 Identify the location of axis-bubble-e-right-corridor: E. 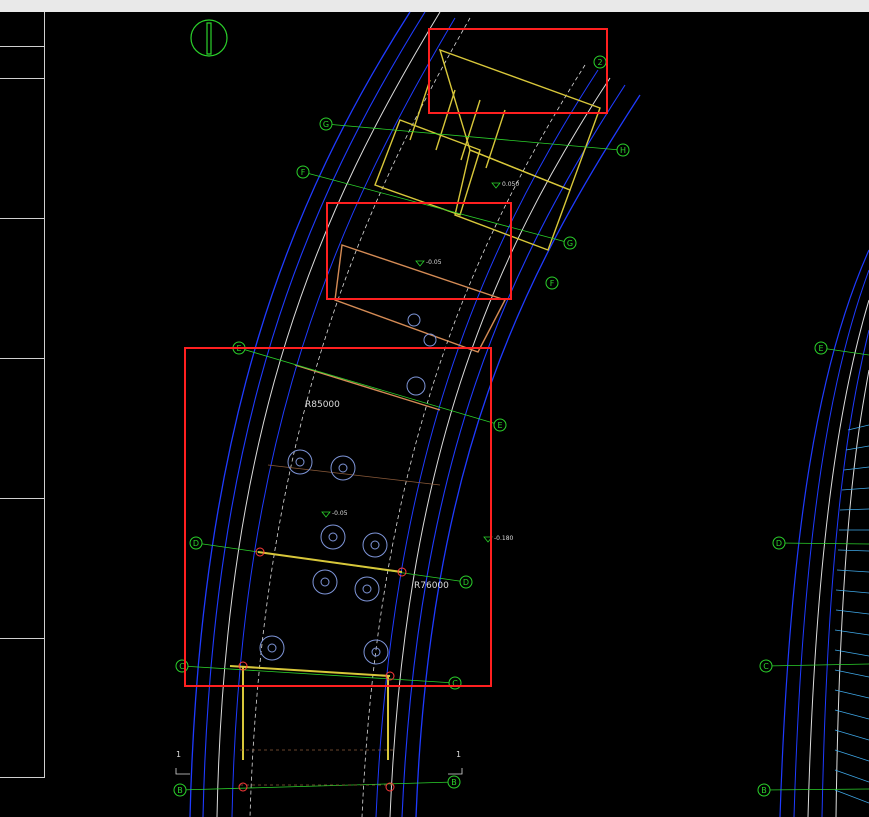
(821, 348).